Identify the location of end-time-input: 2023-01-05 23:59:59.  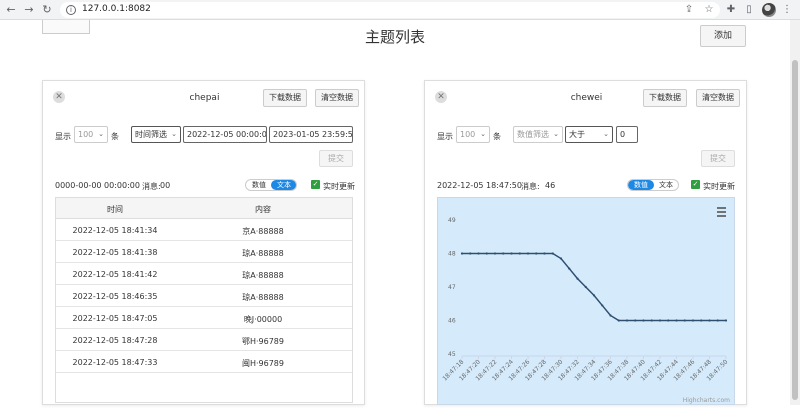
(311, 134).